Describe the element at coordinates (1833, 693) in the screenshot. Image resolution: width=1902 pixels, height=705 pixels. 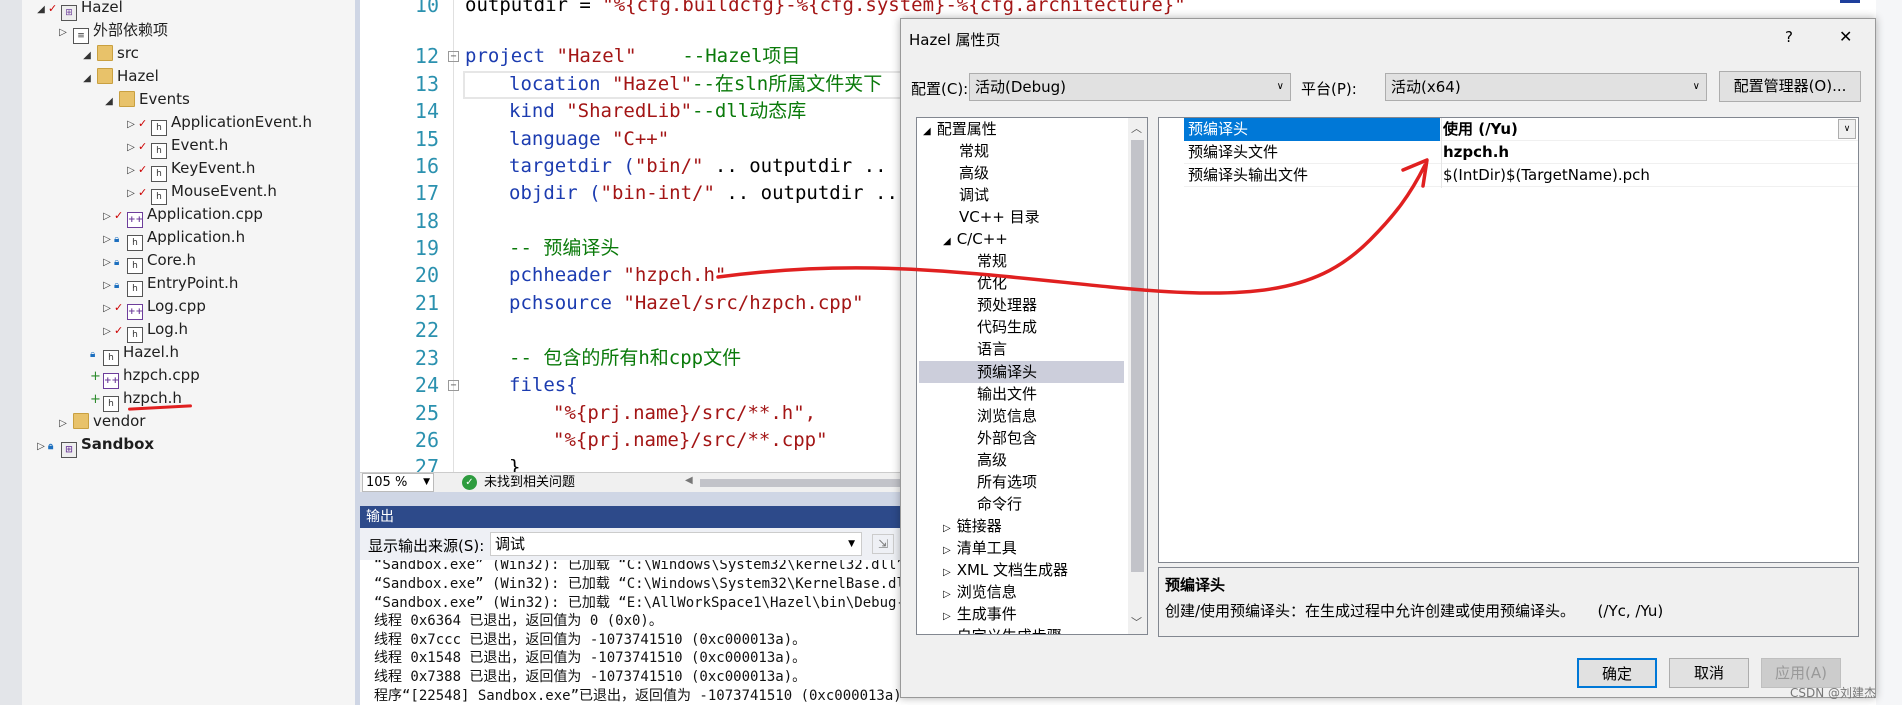
I see `watermark: CSDN @刘建杰` at that location.